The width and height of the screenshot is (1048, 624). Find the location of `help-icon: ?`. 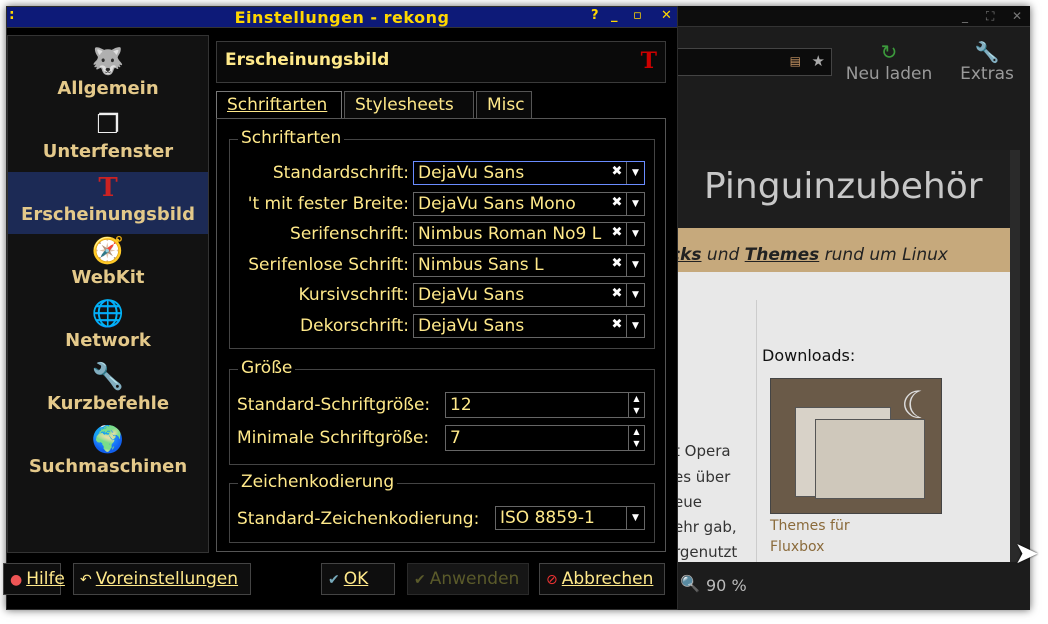

help-icon: ? is located at coordinates (595, 15).